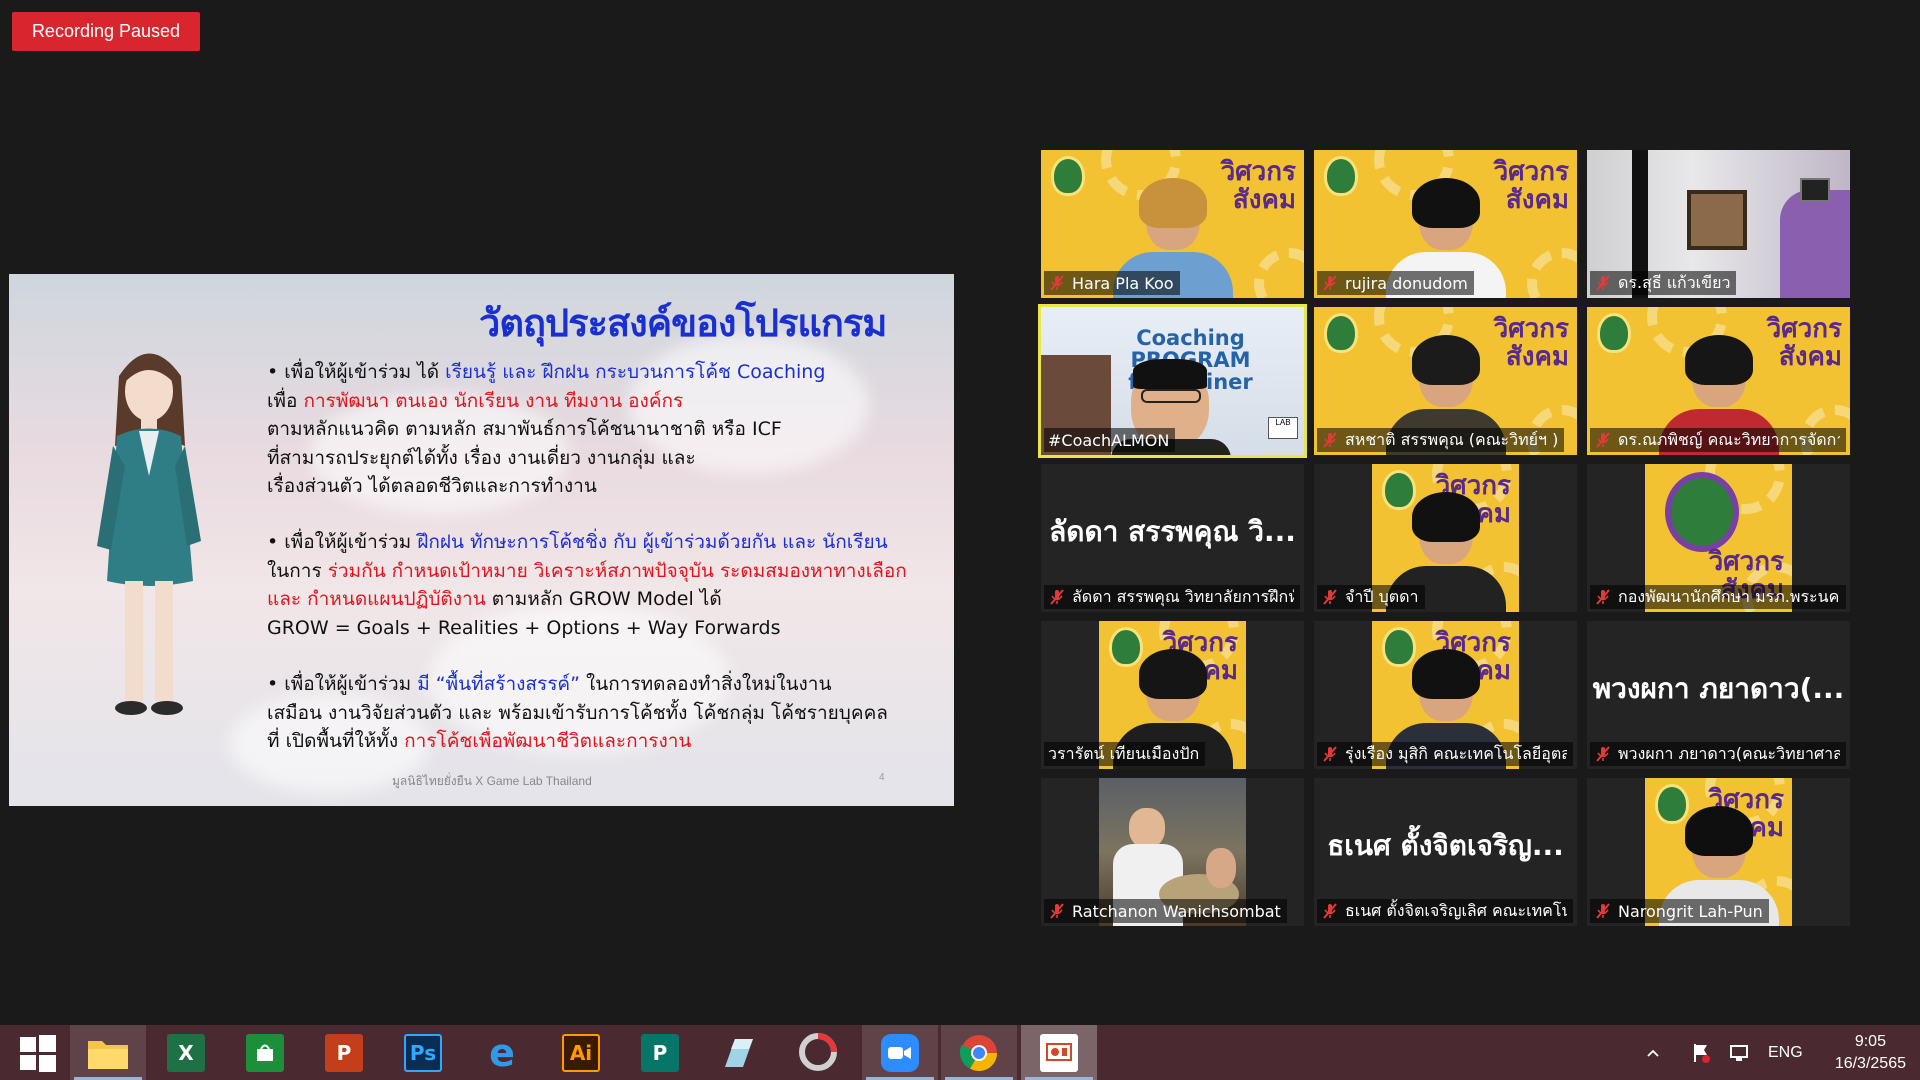 The width and height of the screenshot is (1920, 1080). Describe the element at coordinates (149, 534) in the screenshot. I see `cartoon-woman-illustration` at that location.